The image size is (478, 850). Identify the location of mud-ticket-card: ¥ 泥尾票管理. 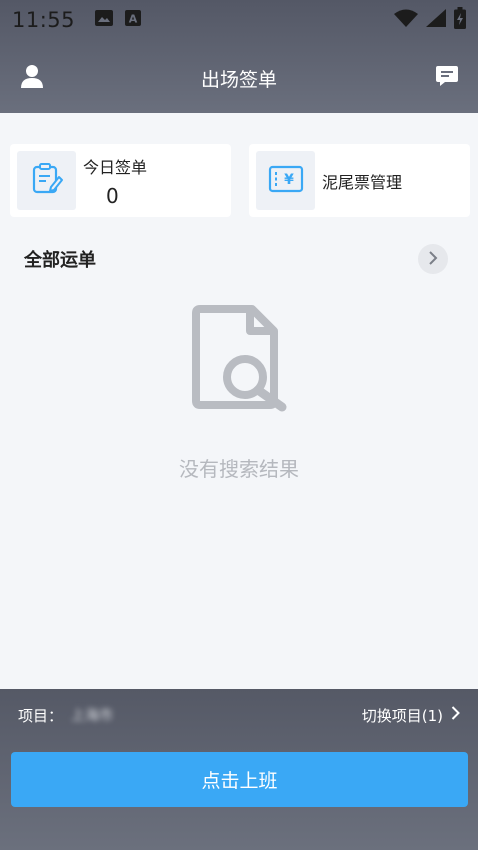
(359, 180).